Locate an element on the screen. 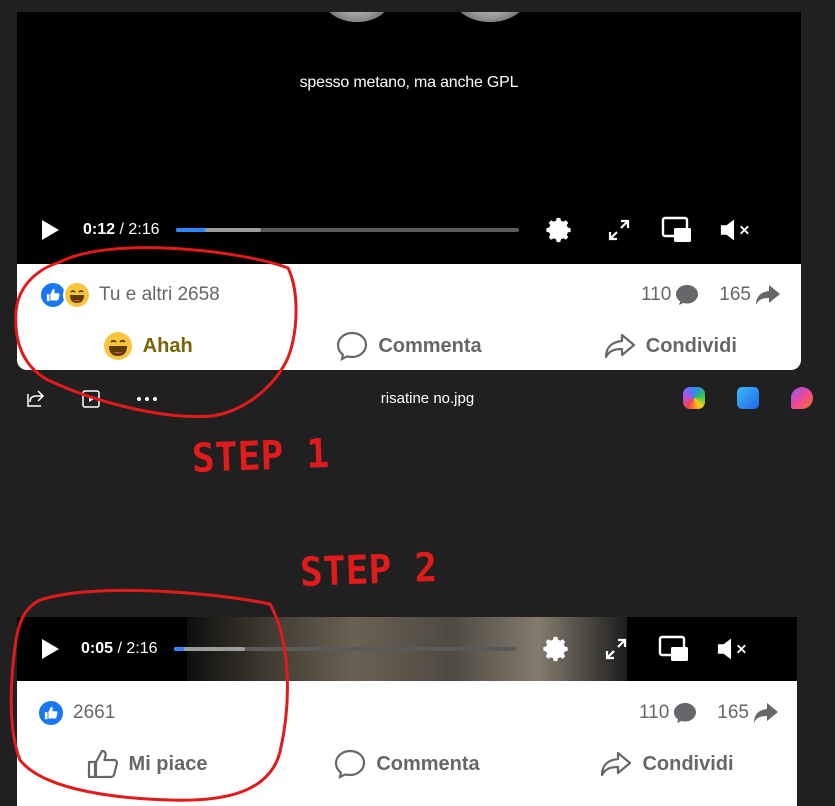 The image size is (835, 806). copilot-icon is located at coordinates (694, 398).